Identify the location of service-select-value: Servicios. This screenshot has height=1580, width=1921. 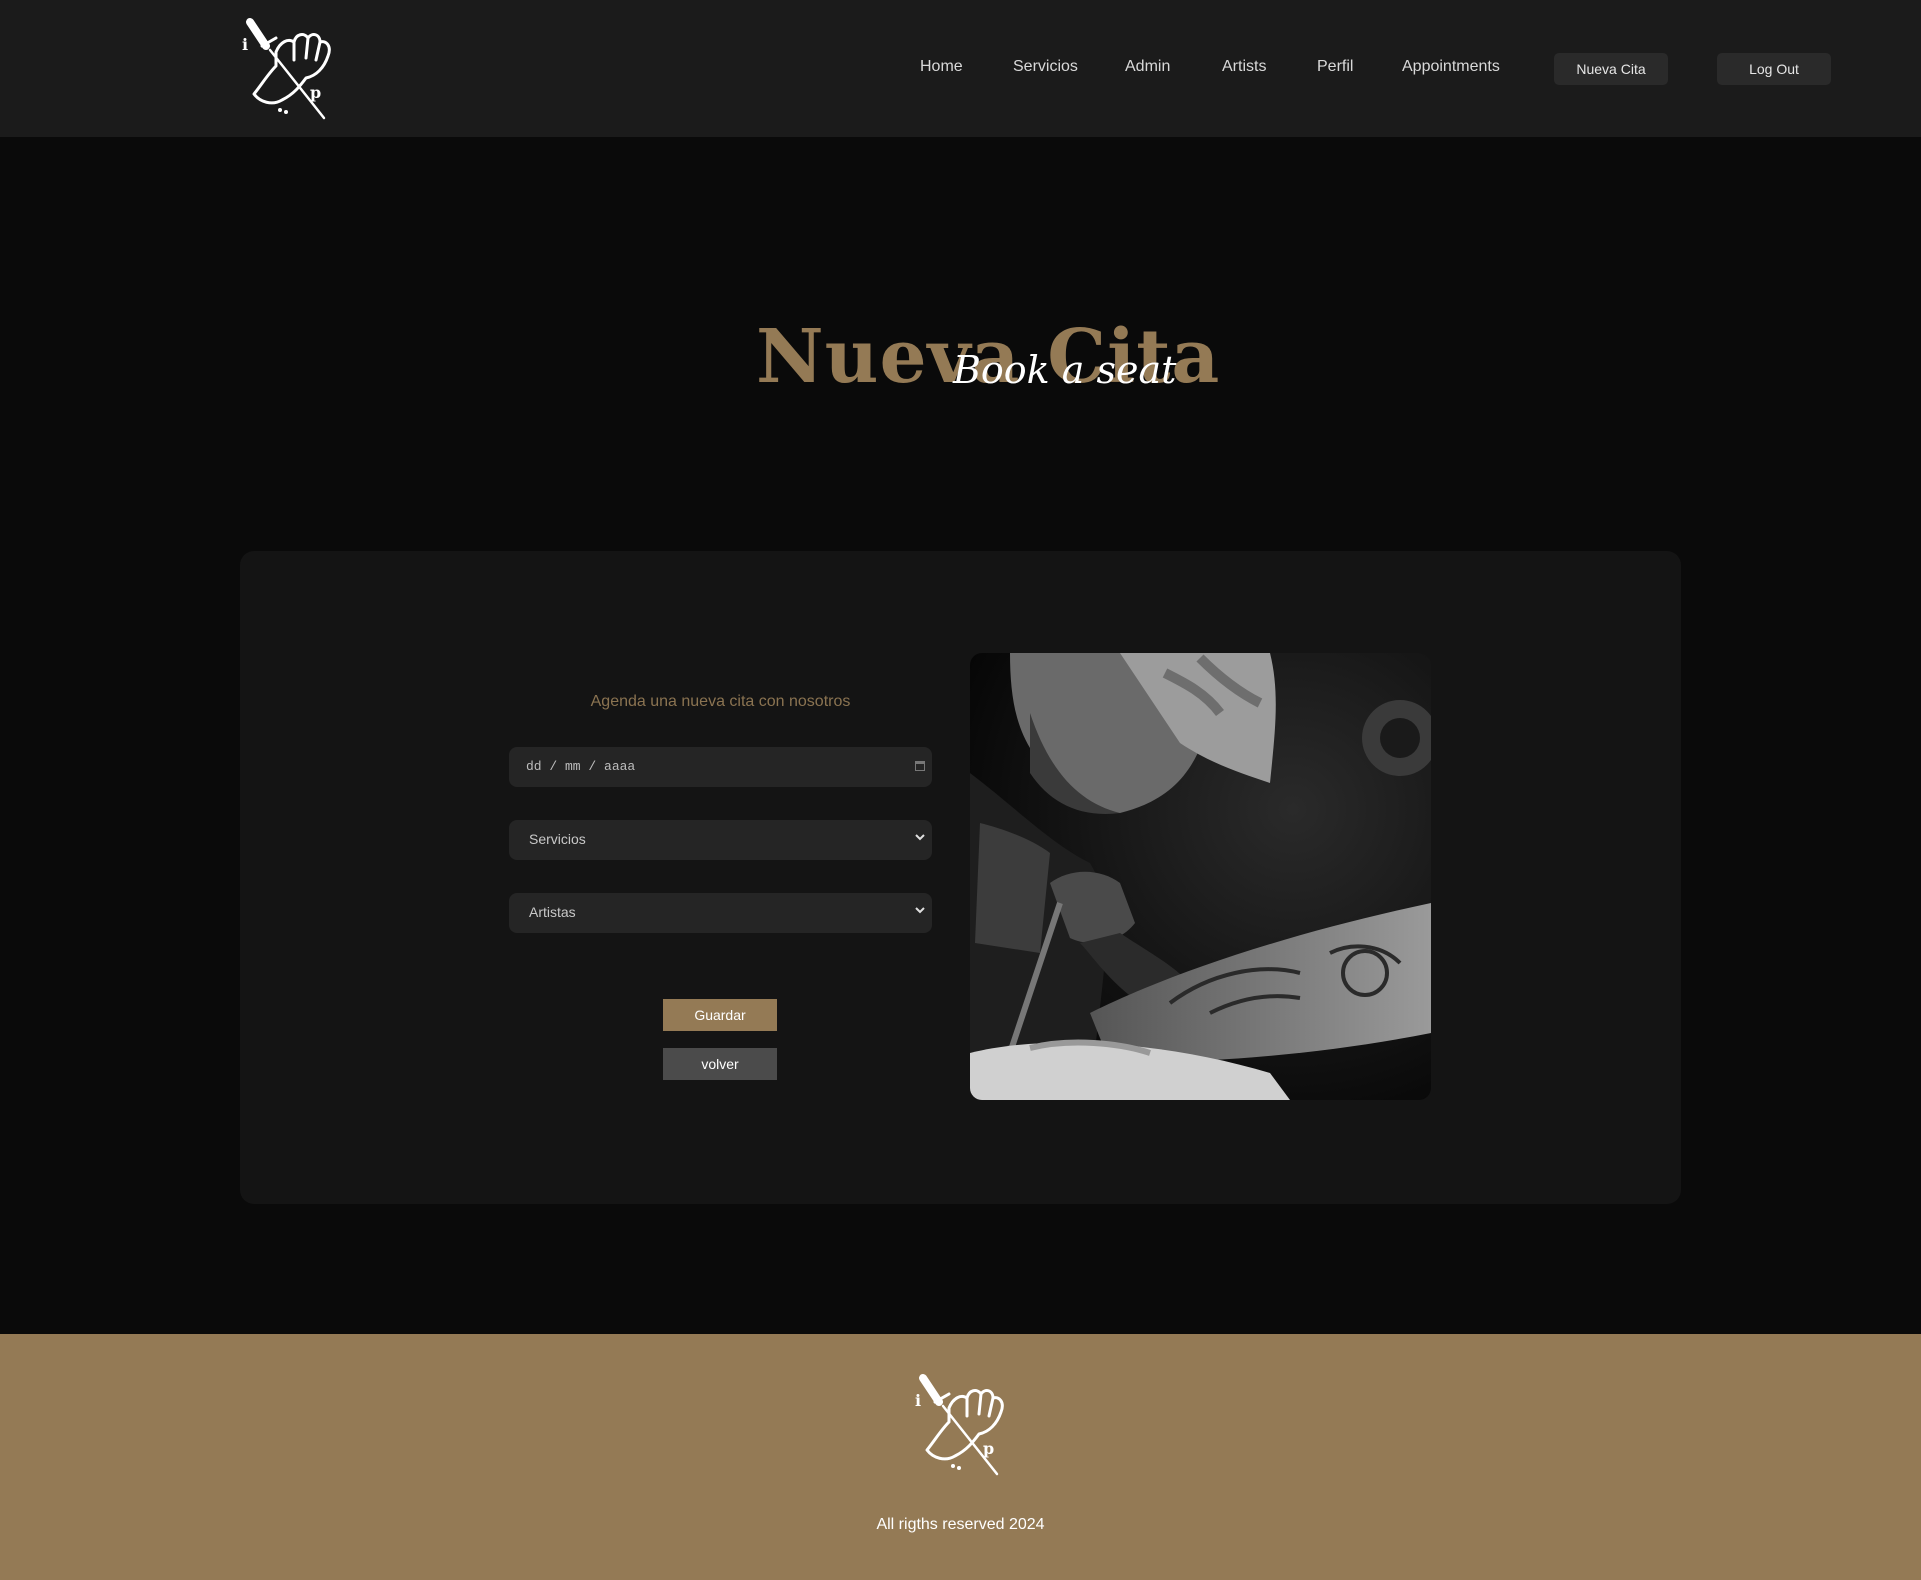
(557, 839).